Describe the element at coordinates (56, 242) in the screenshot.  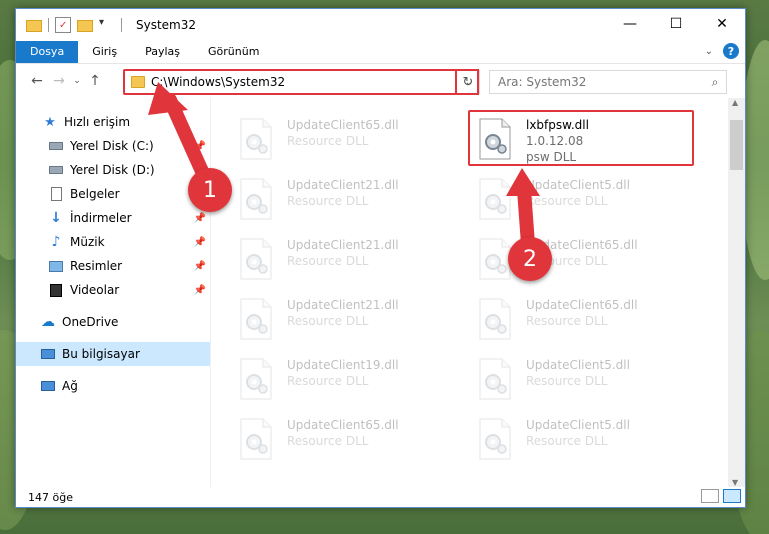
I see `music-icon: ♪` at that location.